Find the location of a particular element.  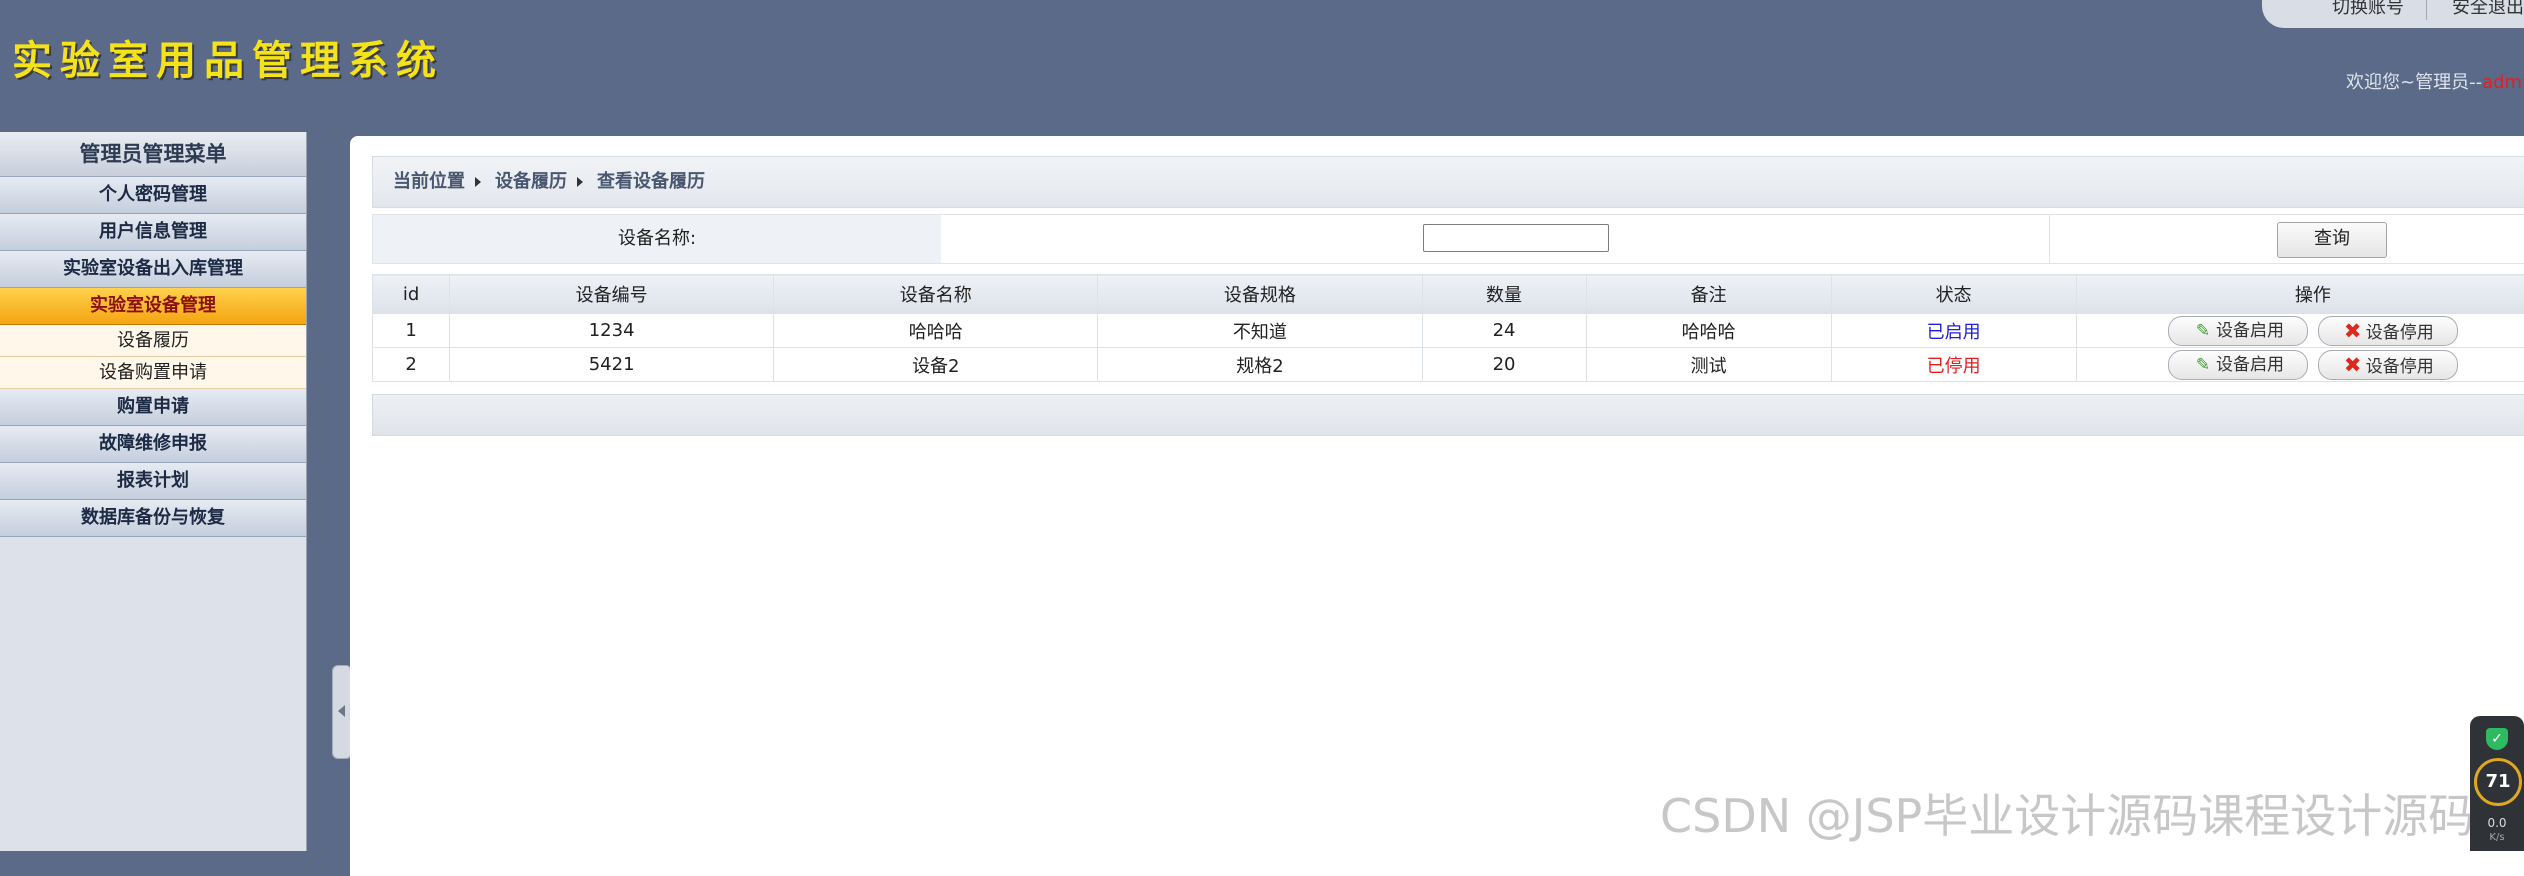

watermark: CSDN @JSP毕业设计源码课程设计源码 is located at coordinates (2067, 813).